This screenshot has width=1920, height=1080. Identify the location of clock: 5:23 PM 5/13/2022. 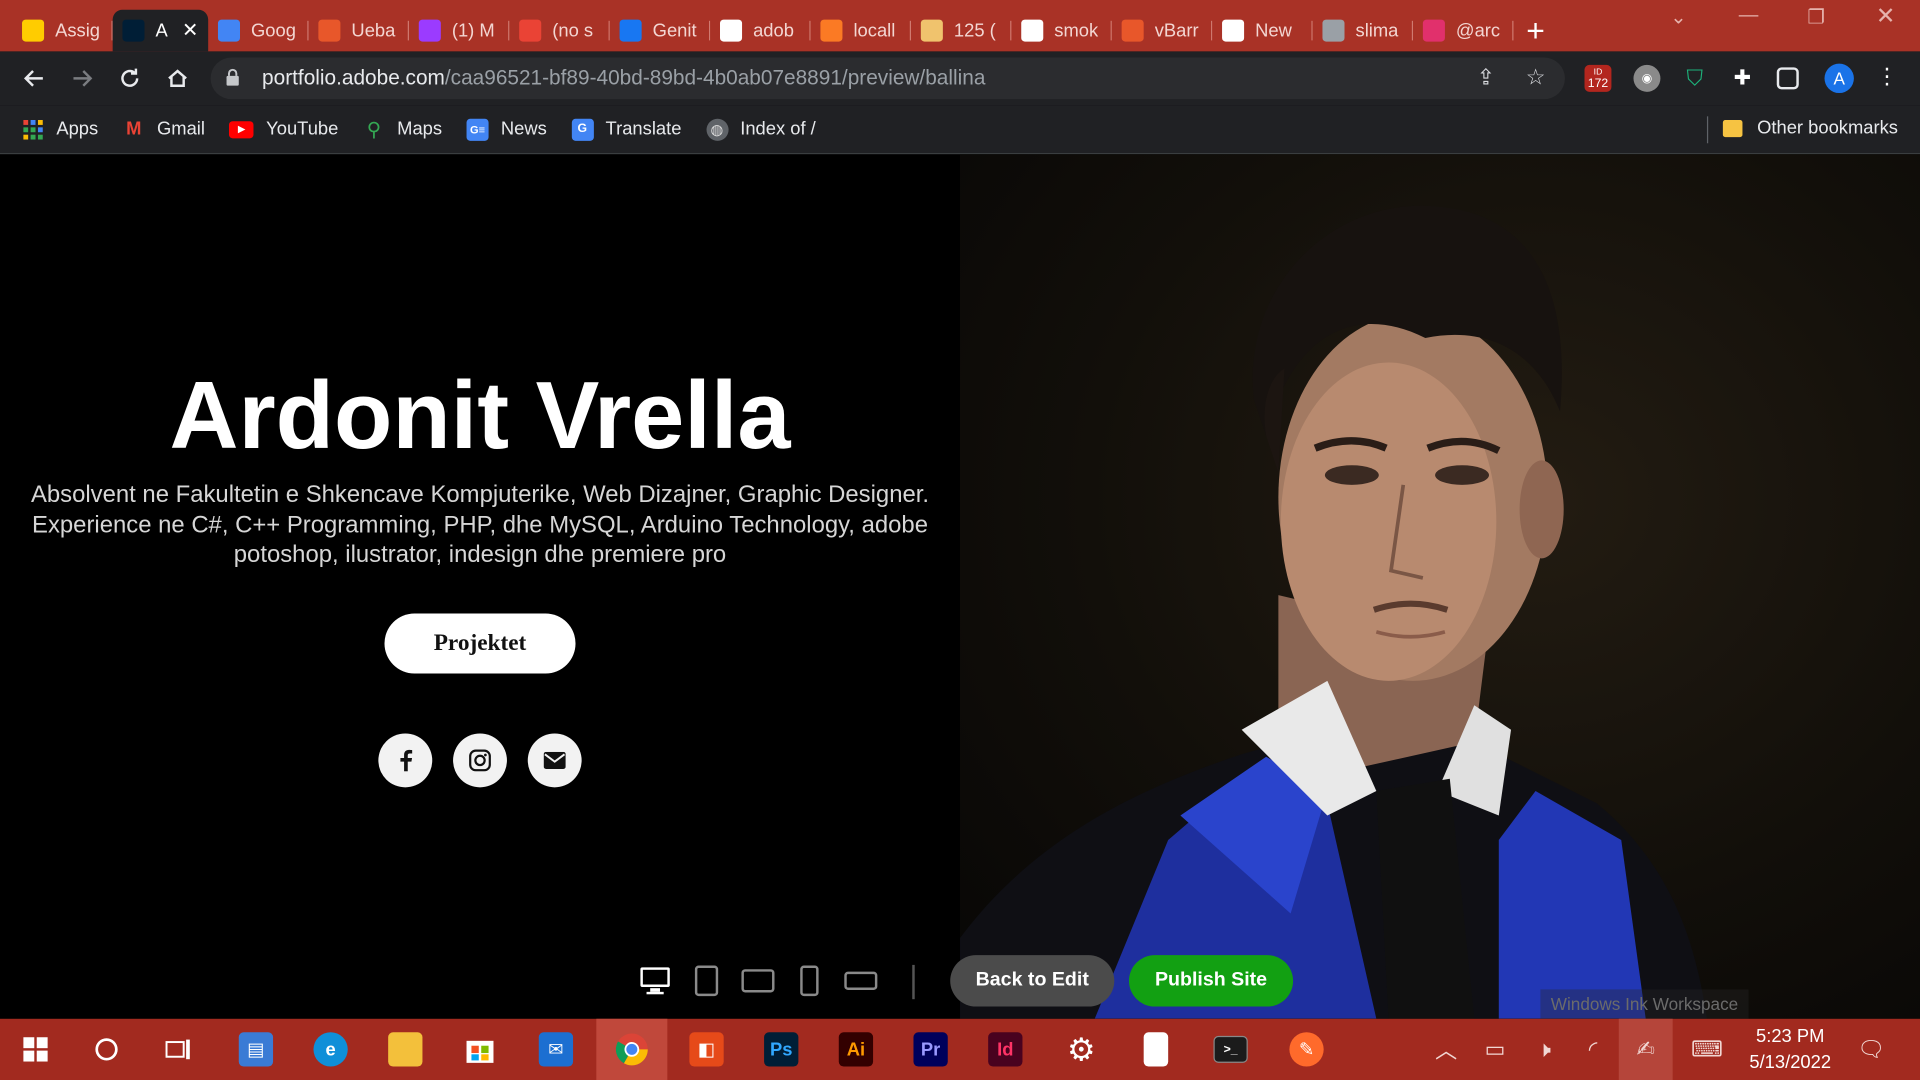
(1790, 1049).